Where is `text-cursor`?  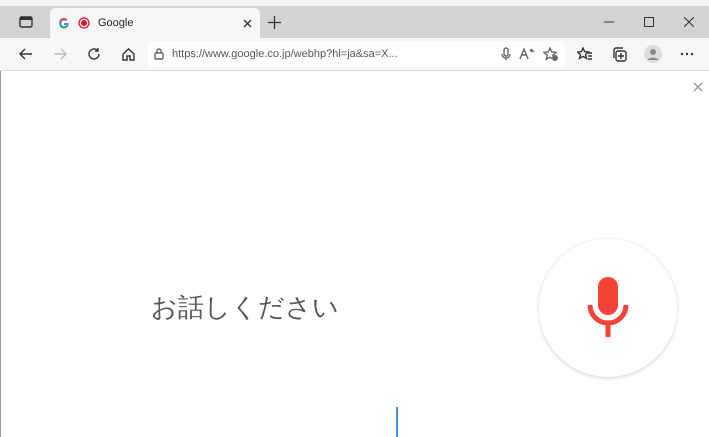
text-cursor is located at coordinates (397, 422).